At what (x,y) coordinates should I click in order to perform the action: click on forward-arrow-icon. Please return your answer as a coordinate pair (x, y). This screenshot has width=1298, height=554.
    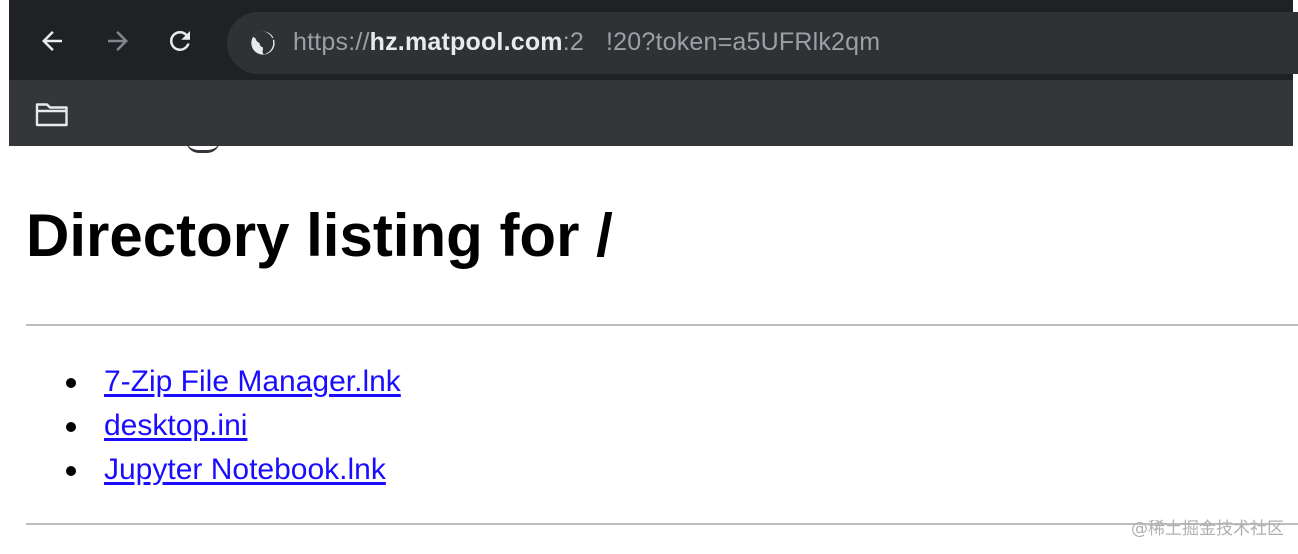
    Looking at the image, I should click on (118, 41).